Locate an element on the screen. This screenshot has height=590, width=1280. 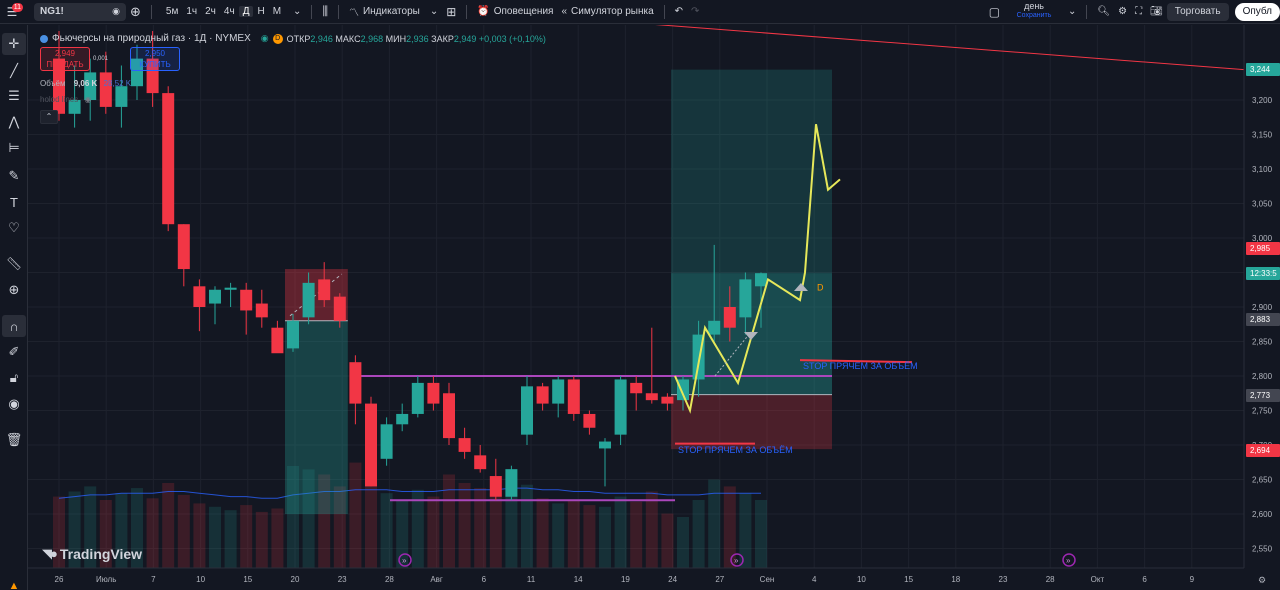
trade-button: Торговать is located at coordinates (1197, 11).